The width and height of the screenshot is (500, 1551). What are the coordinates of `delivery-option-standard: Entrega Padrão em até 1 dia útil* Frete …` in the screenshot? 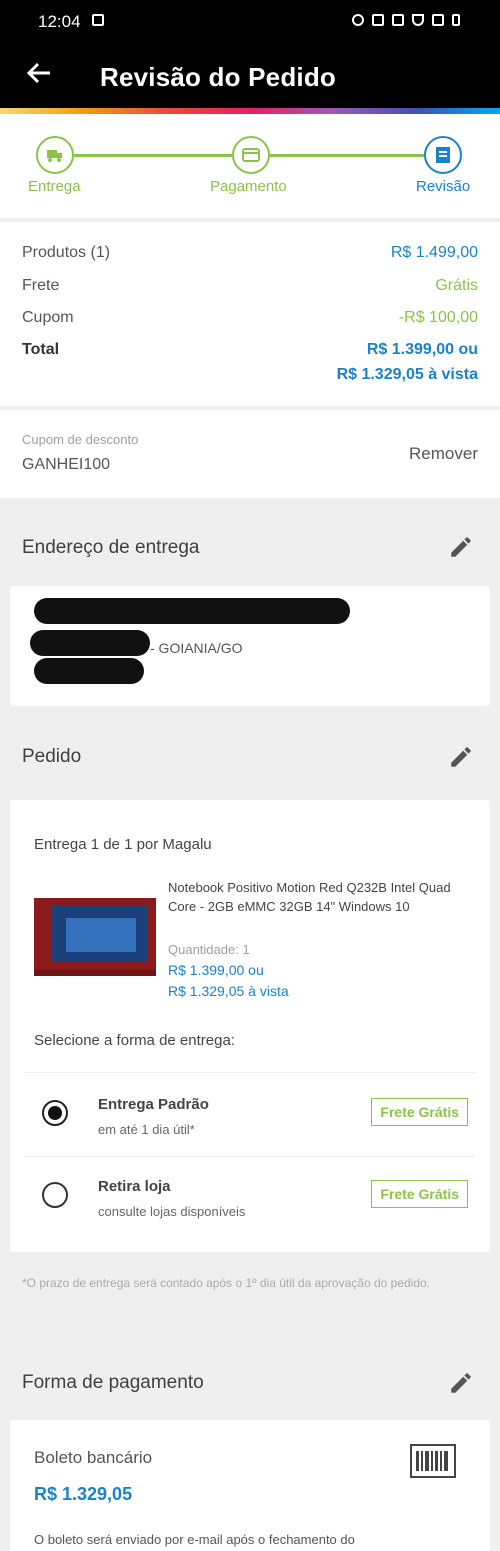 It's located at (250, 1115).